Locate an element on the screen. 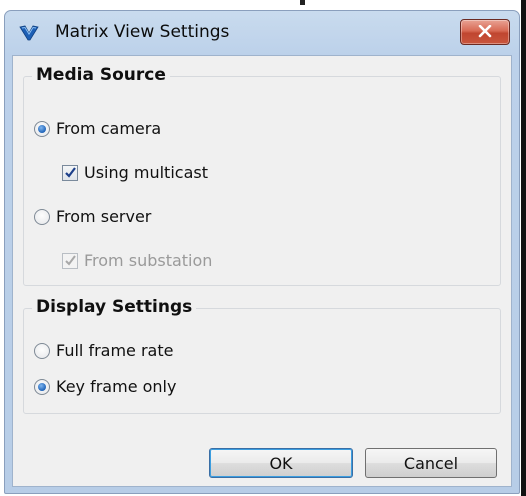 The image size is (526, 496). using-multicast-label: Using multicast is located at coordinates (146, 172).